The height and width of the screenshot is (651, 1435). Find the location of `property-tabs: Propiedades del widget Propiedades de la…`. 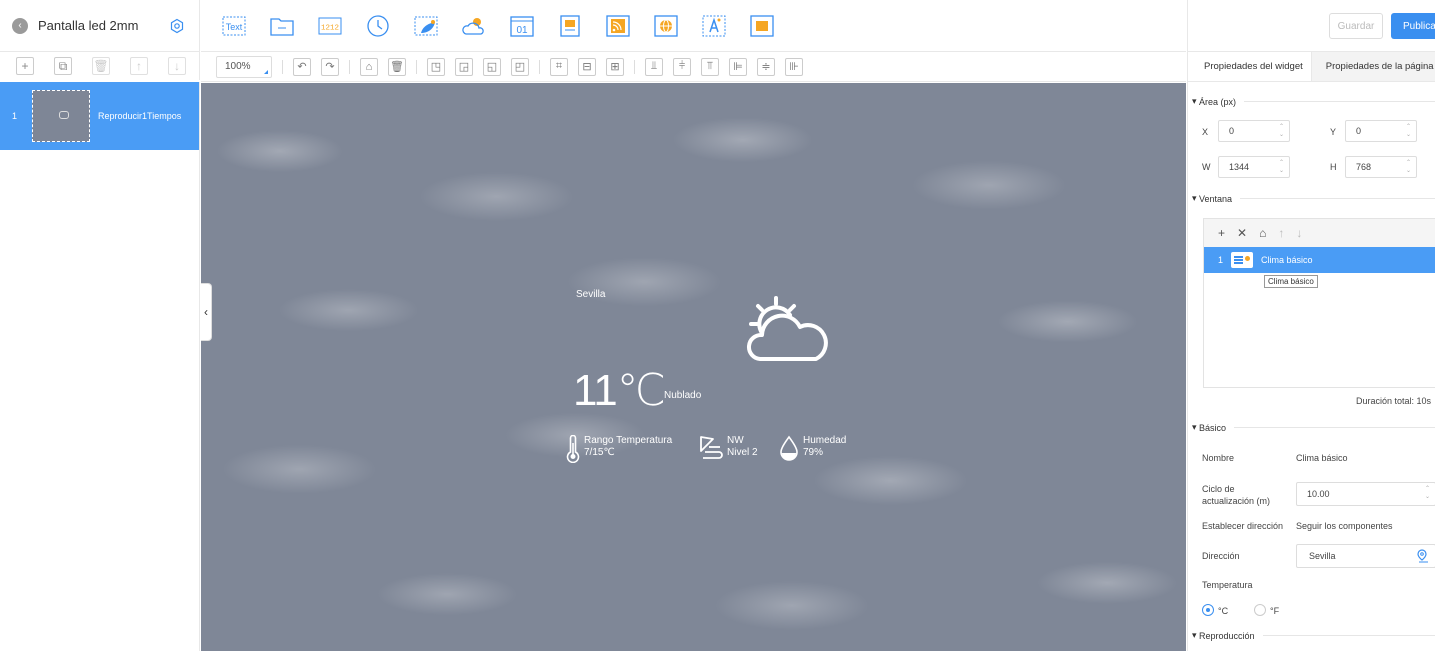

property-tabs: Propiedades del widget Propiedades de la… is located at coordinates (1311, 67).